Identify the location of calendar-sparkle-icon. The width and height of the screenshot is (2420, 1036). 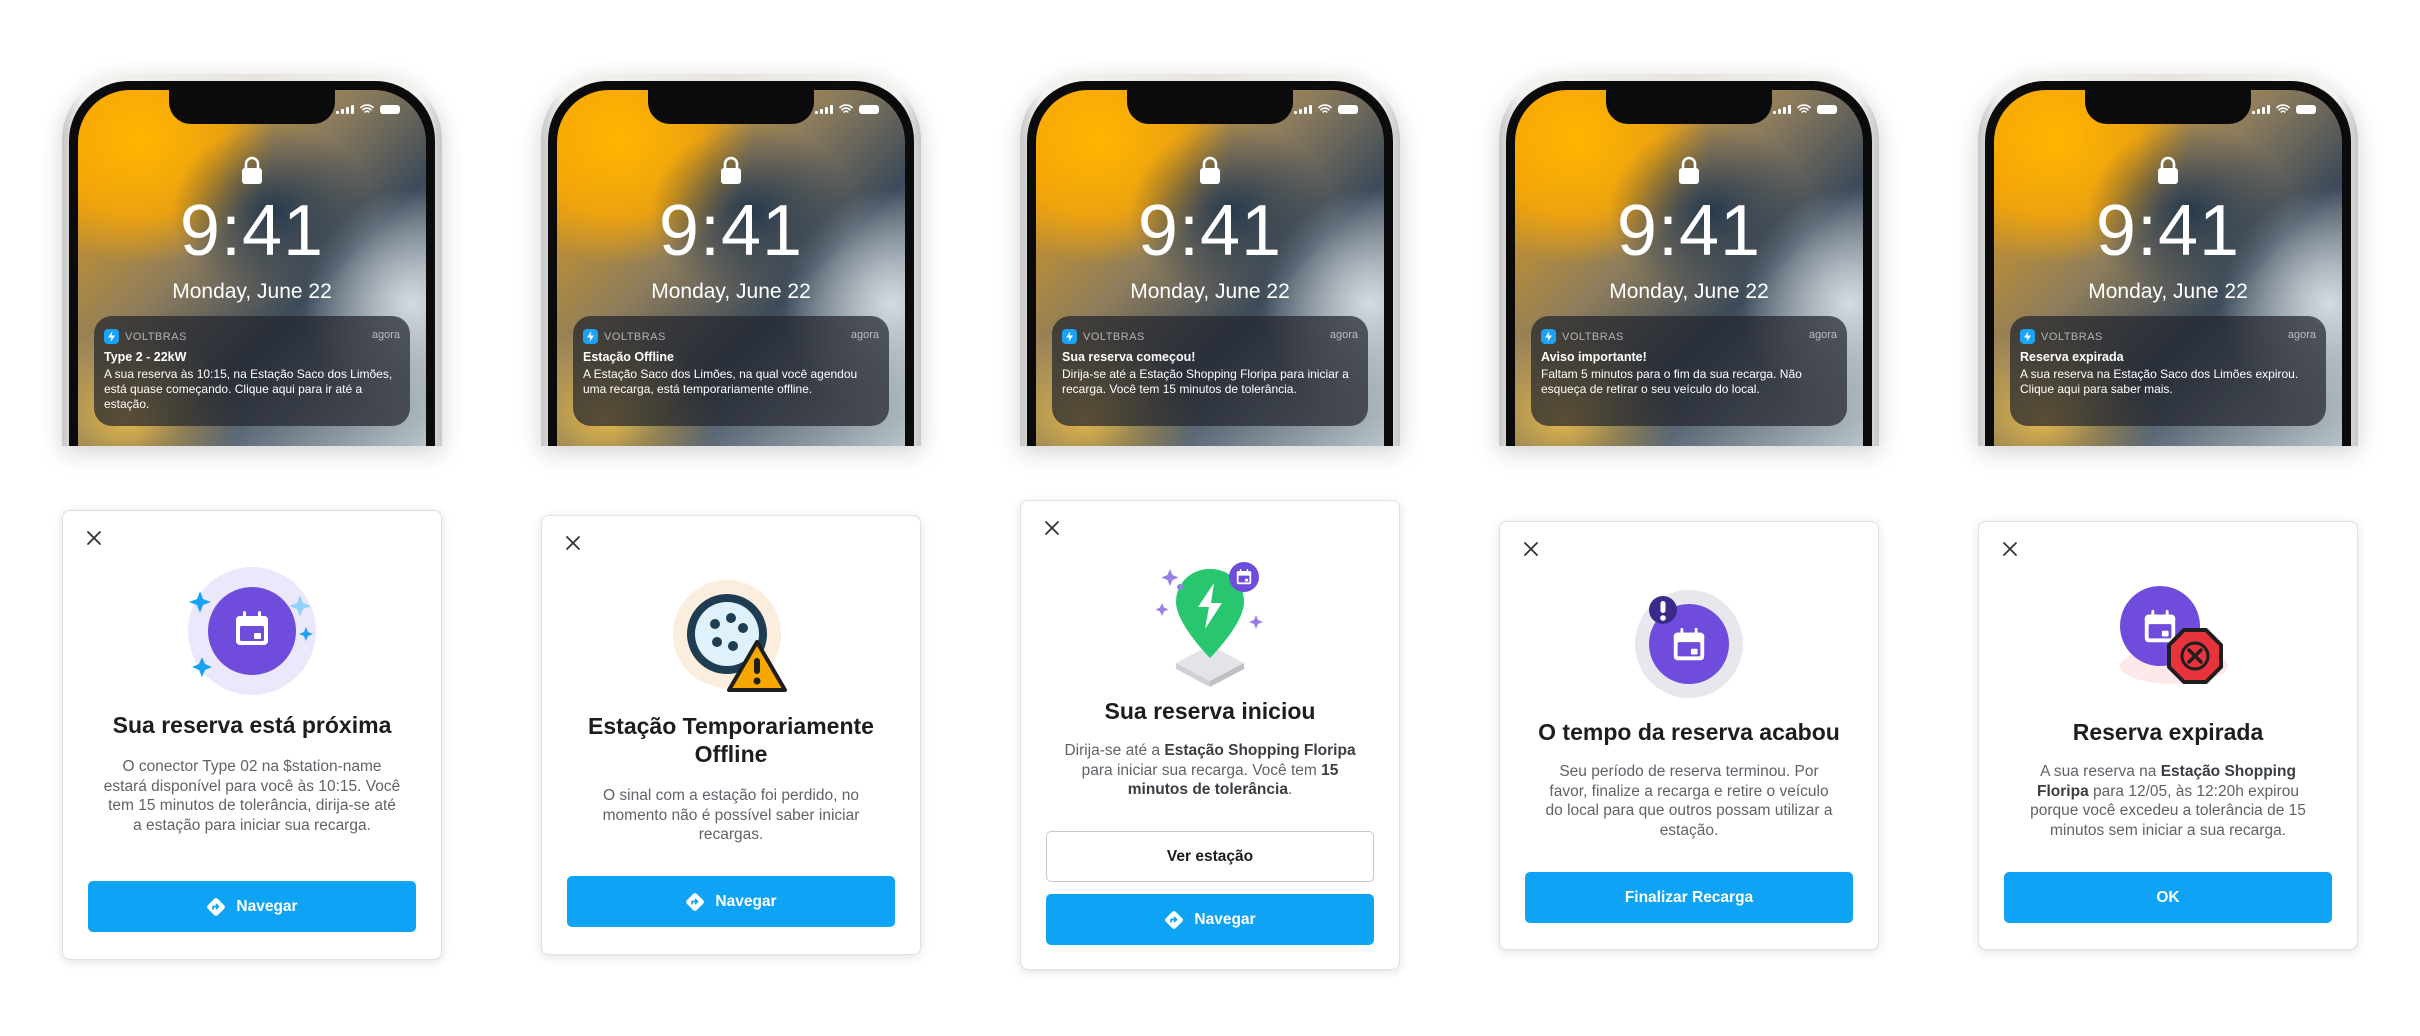
(252, 631).